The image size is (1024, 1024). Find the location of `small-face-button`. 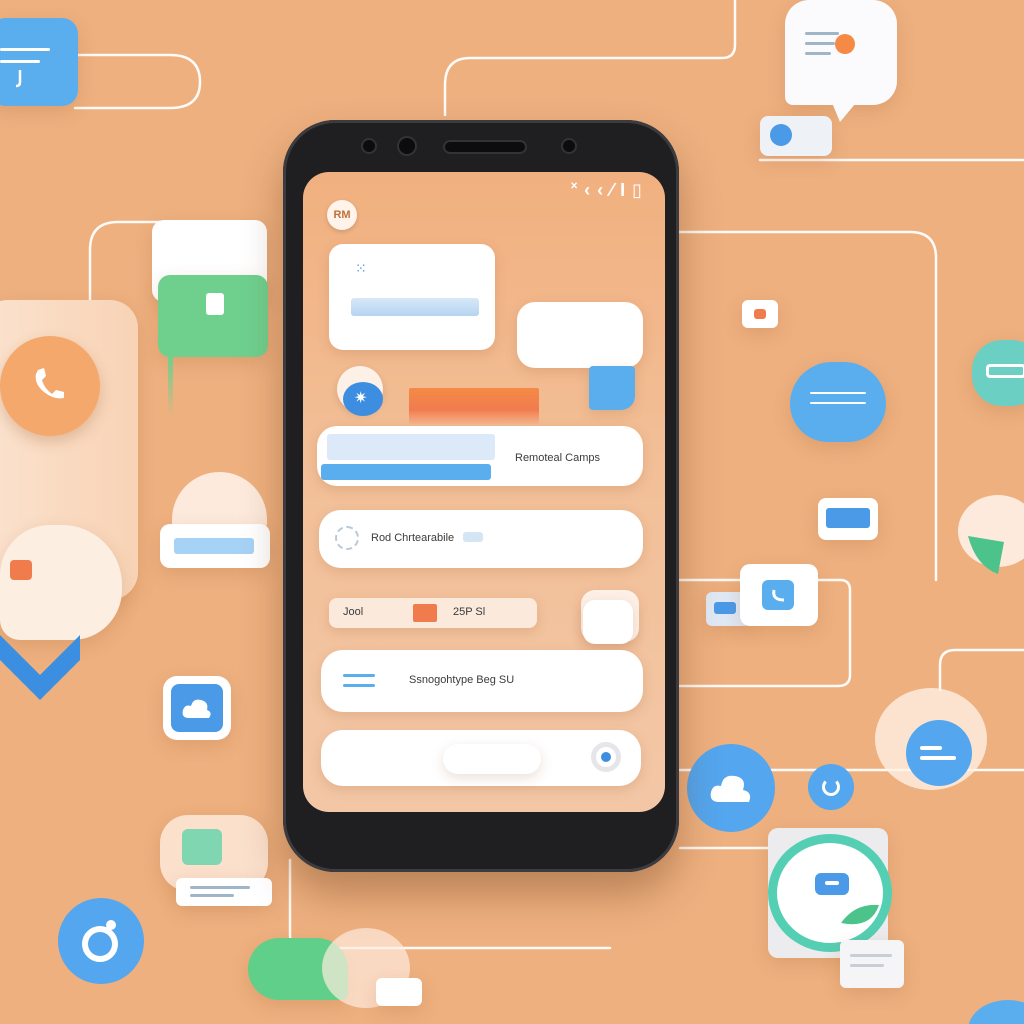

small-face-button is located at coordinates (831, 787).